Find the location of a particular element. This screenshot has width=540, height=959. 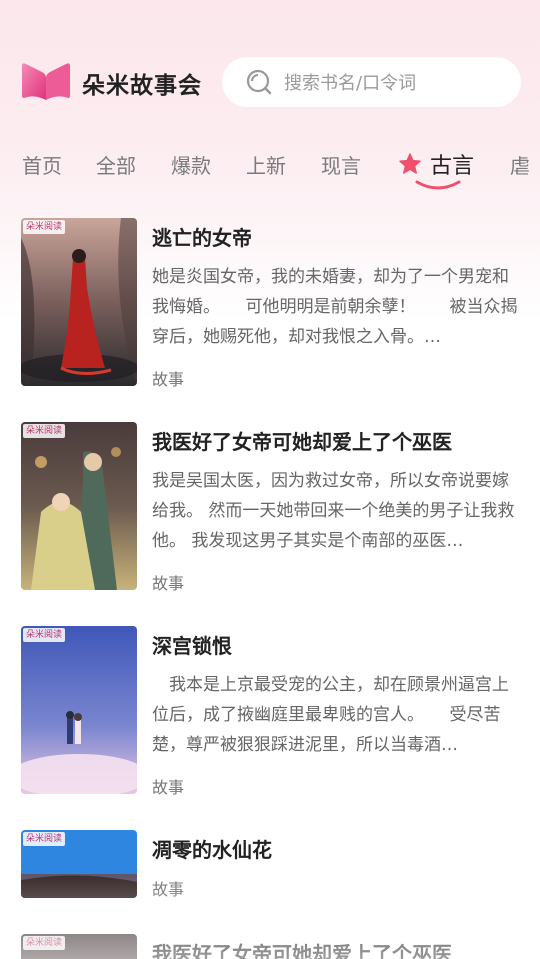

book-title: 逃亡的女帝 is located at coordinates (202, 236).